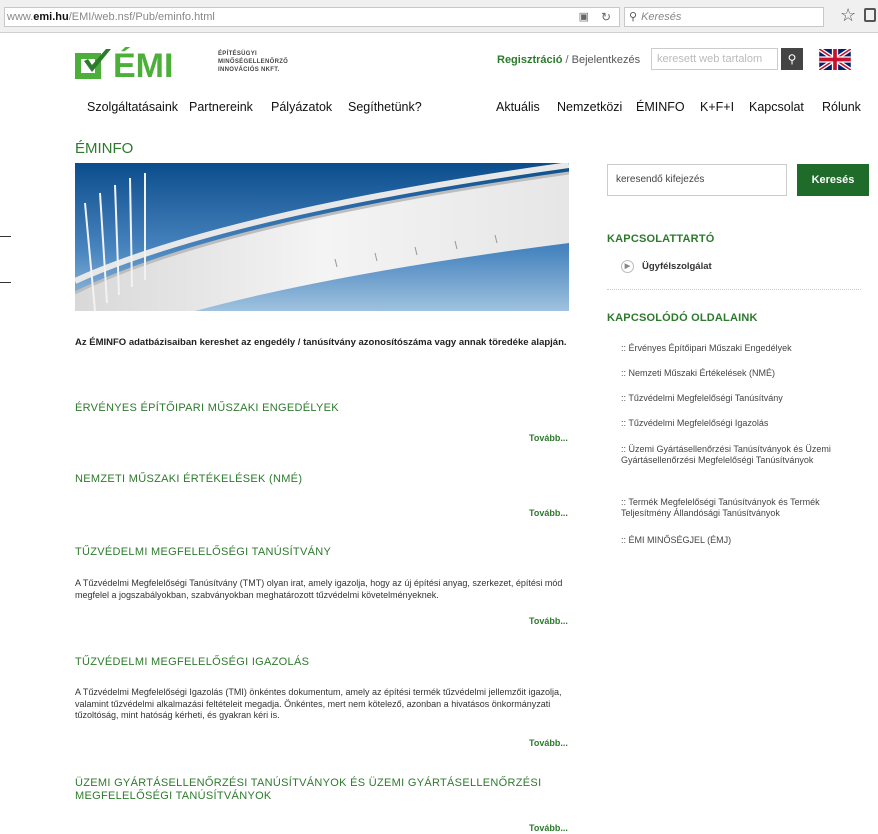  Describe the element at coordinates (132, 107) in the screenshot. I see `nav-item-szolgaltatasaink: Szolgáltatásaink` at that location.